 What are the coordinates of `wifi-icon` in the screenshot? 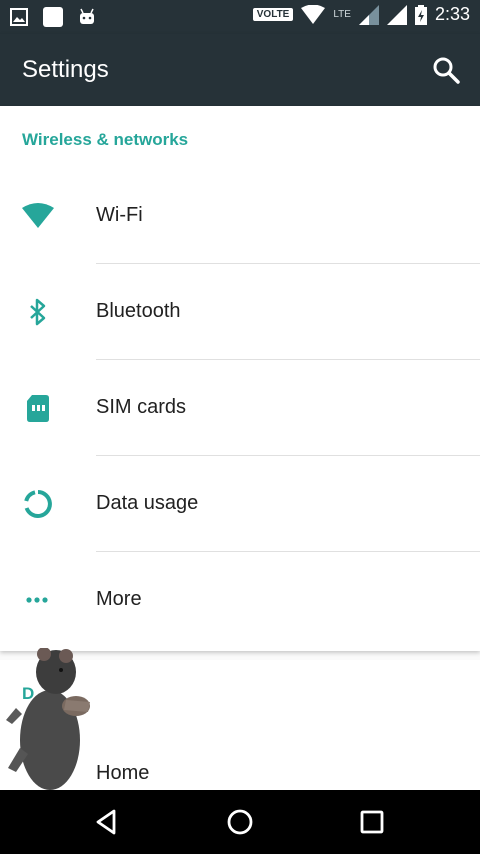 It's located at (38, 215).